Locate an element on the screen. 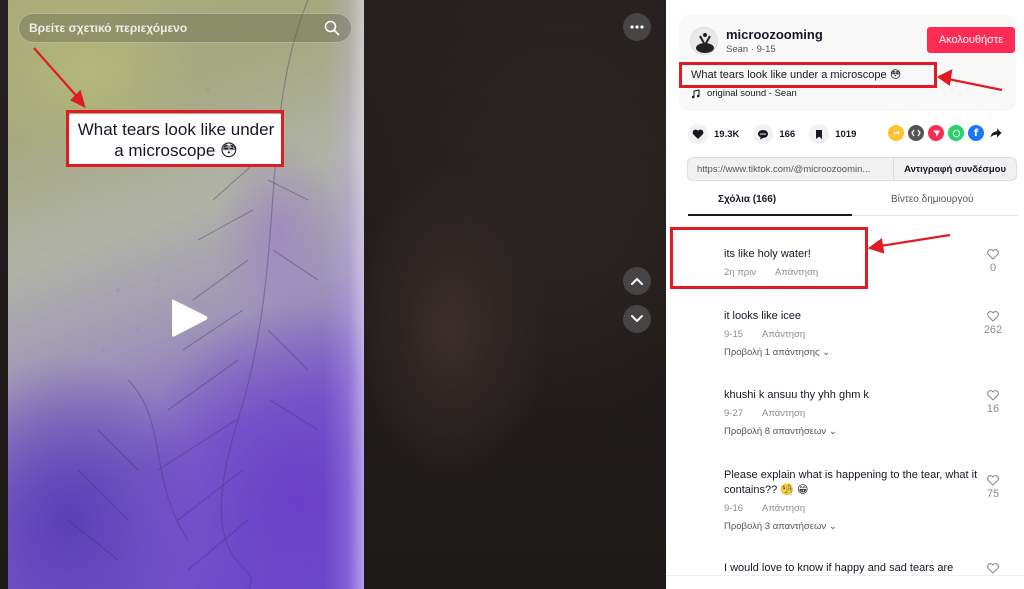 Image resolution: width=1024 pixels, height=589 pixels. music-note-icon is located at coordinates (695, 93).